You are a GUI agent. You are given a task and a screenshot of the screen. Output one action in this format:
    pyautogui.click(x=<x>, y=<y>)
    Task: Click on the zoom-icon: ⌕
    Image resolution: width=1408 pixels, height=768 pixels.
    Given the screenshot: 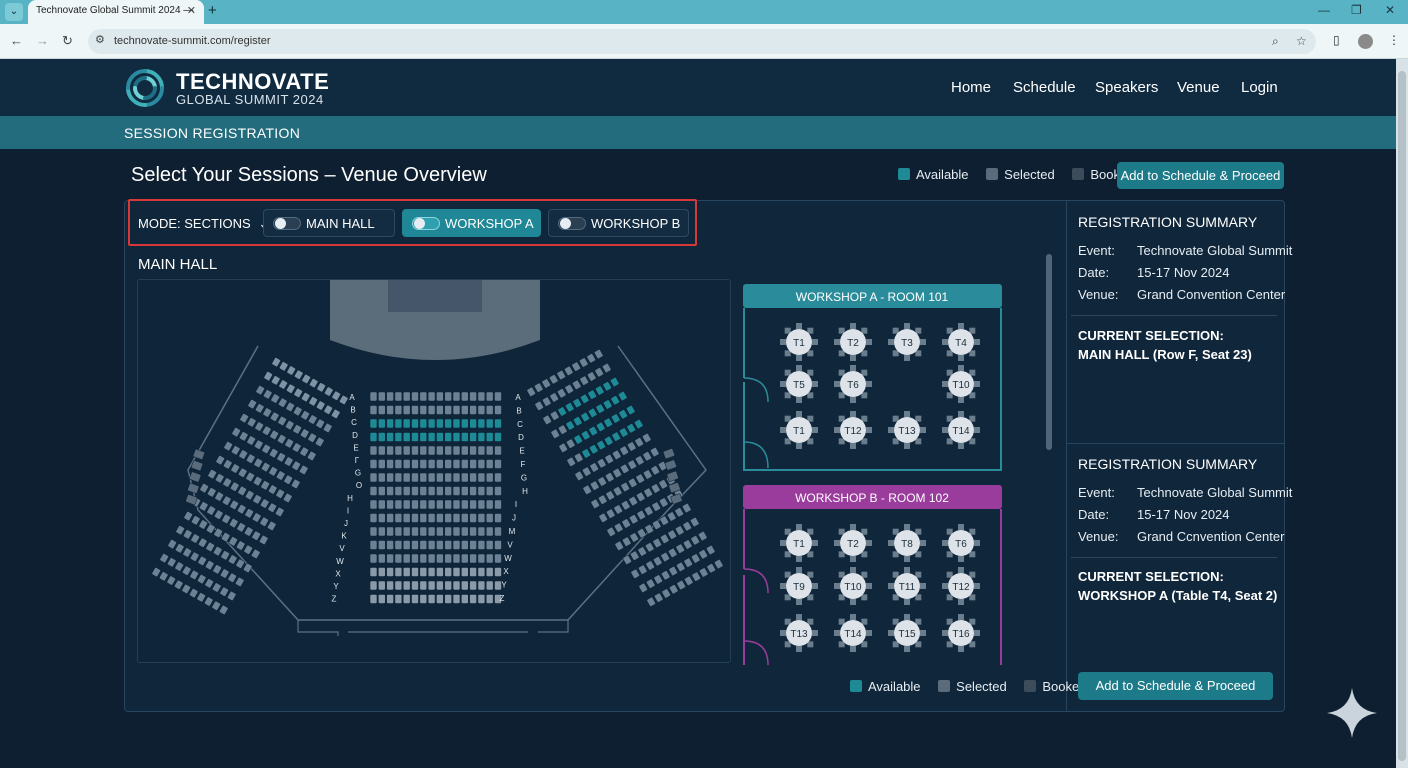 What is the action you would take?
    pyautogui.click(x=1275, y=41)
    